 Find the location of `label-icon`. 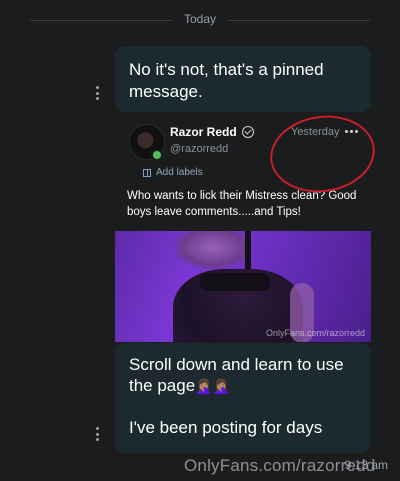

label-icon is located at coordinates (147, 172).